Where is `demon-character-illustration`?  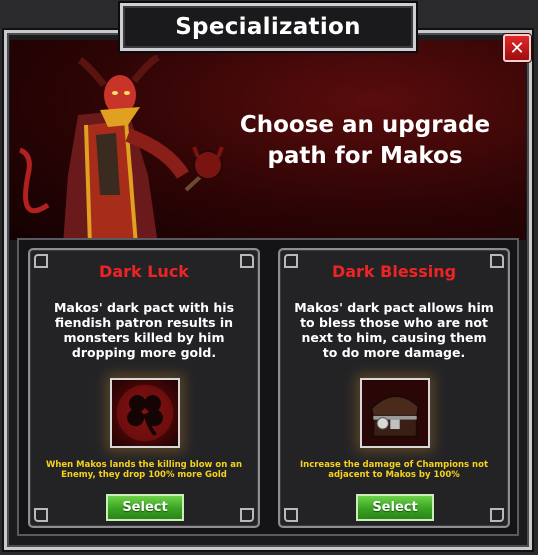
demon-character-illustration is located at coordinates (121, 150).